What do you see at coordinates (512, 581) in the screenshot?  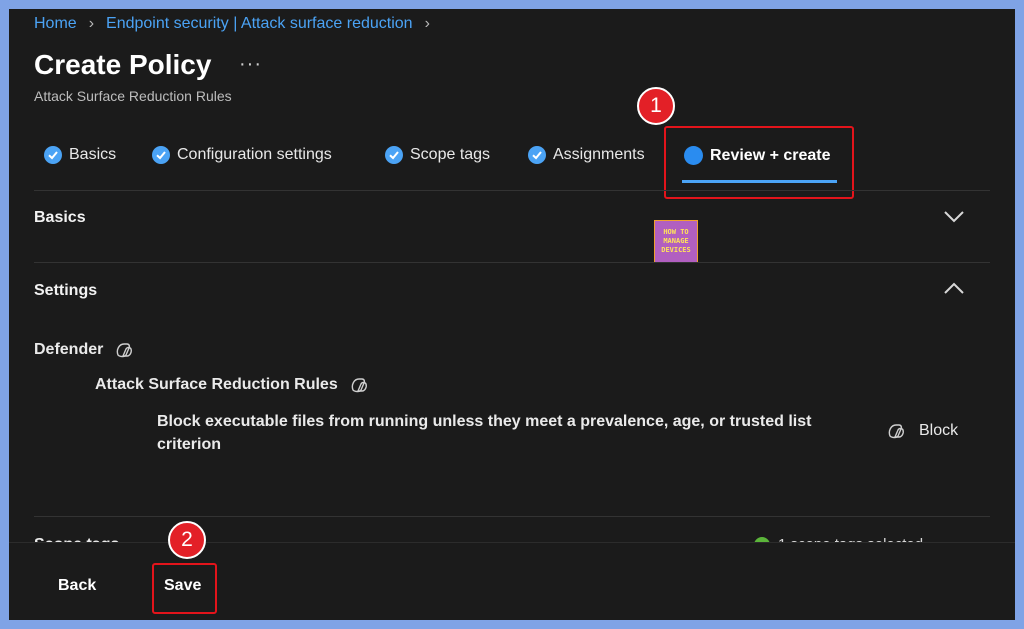 I see `footer-action-bar: Back Save` at bounding box center [512, 581].